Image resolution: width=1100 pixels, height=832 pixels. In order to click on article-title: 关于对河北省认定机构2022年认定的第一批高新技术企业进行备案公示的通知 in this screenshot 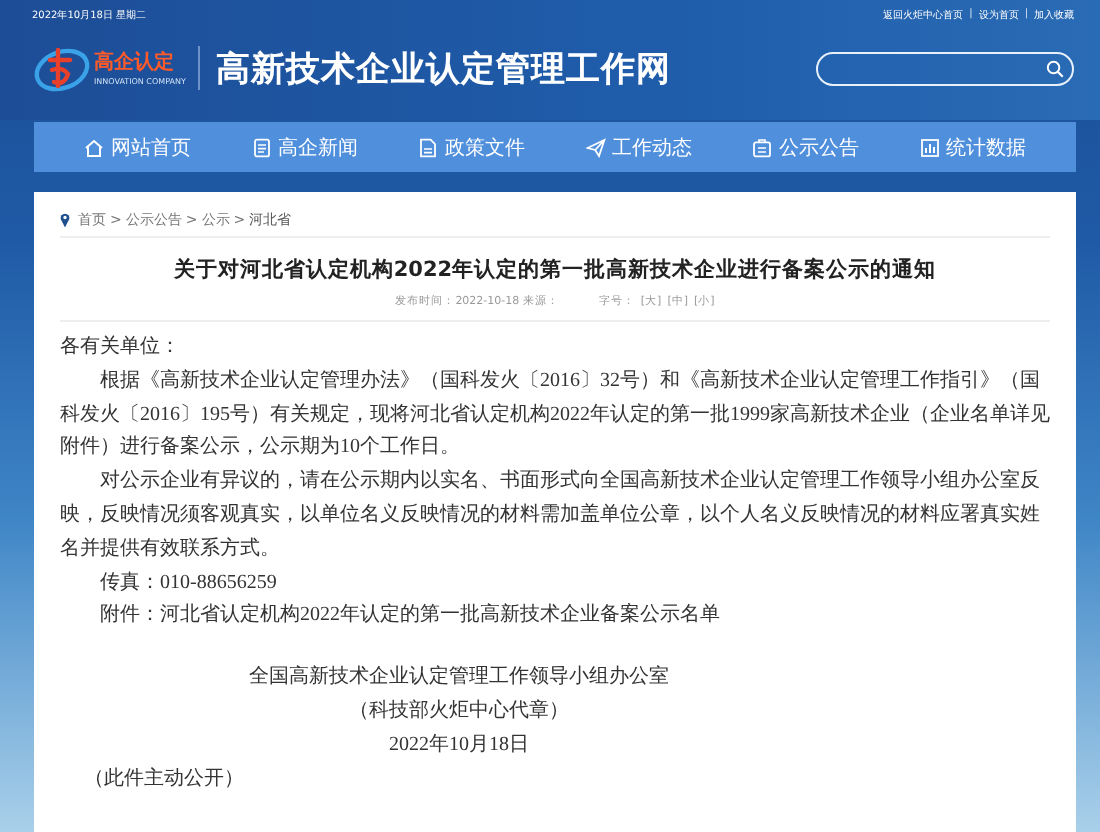, I will do `click(555, 270)`.